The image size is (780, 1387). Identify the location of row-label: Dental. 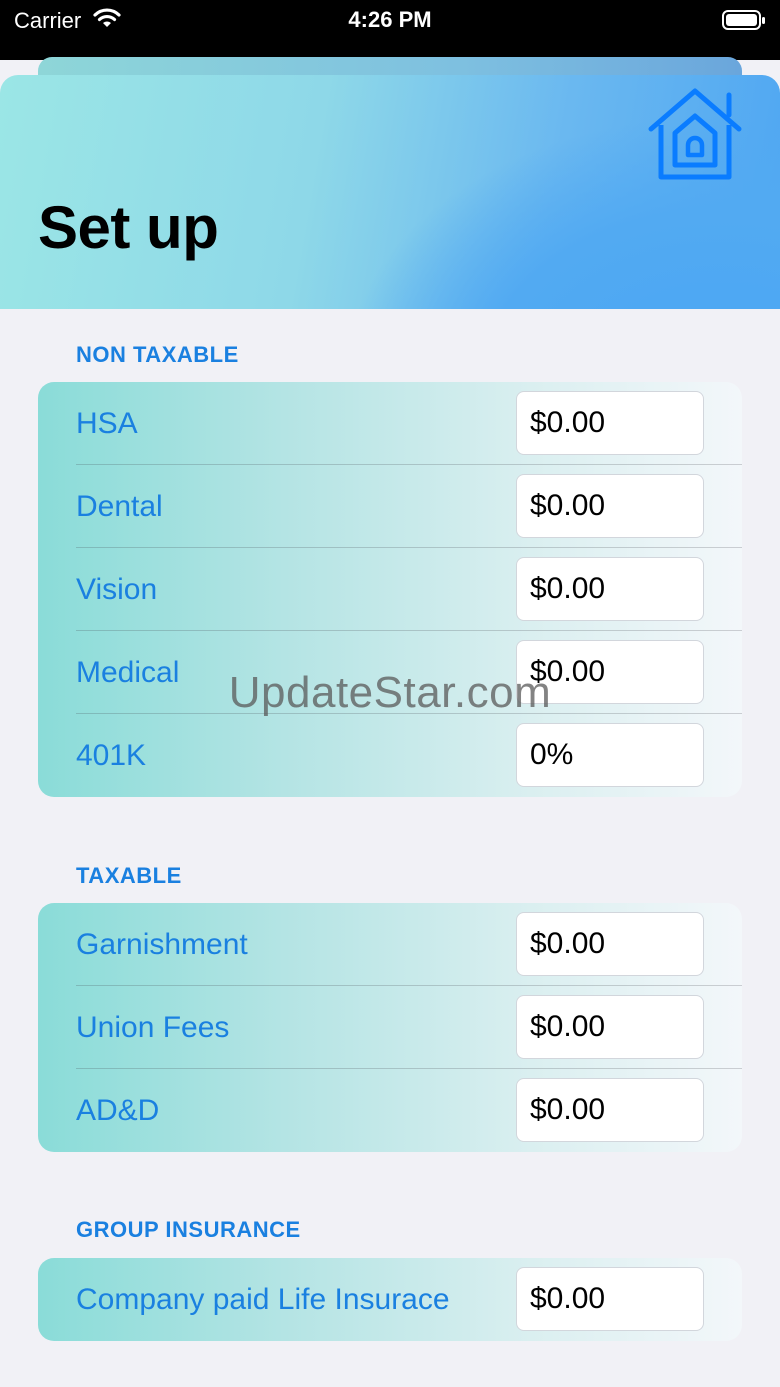
(119, 506).